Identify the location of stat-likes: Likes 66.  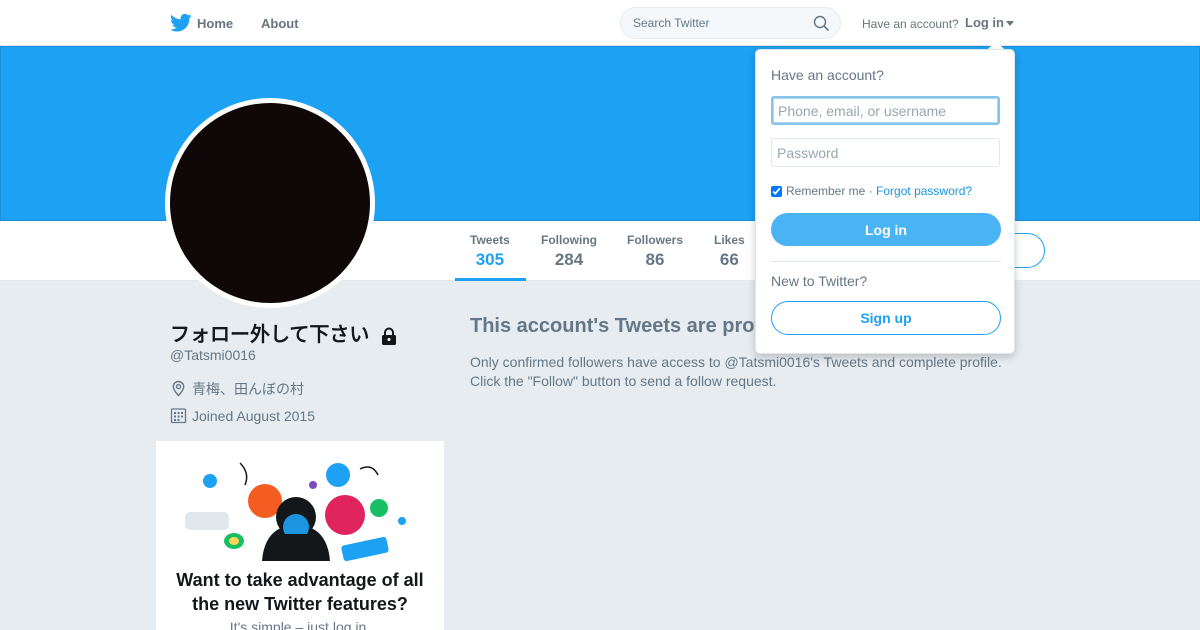
(729, 251).